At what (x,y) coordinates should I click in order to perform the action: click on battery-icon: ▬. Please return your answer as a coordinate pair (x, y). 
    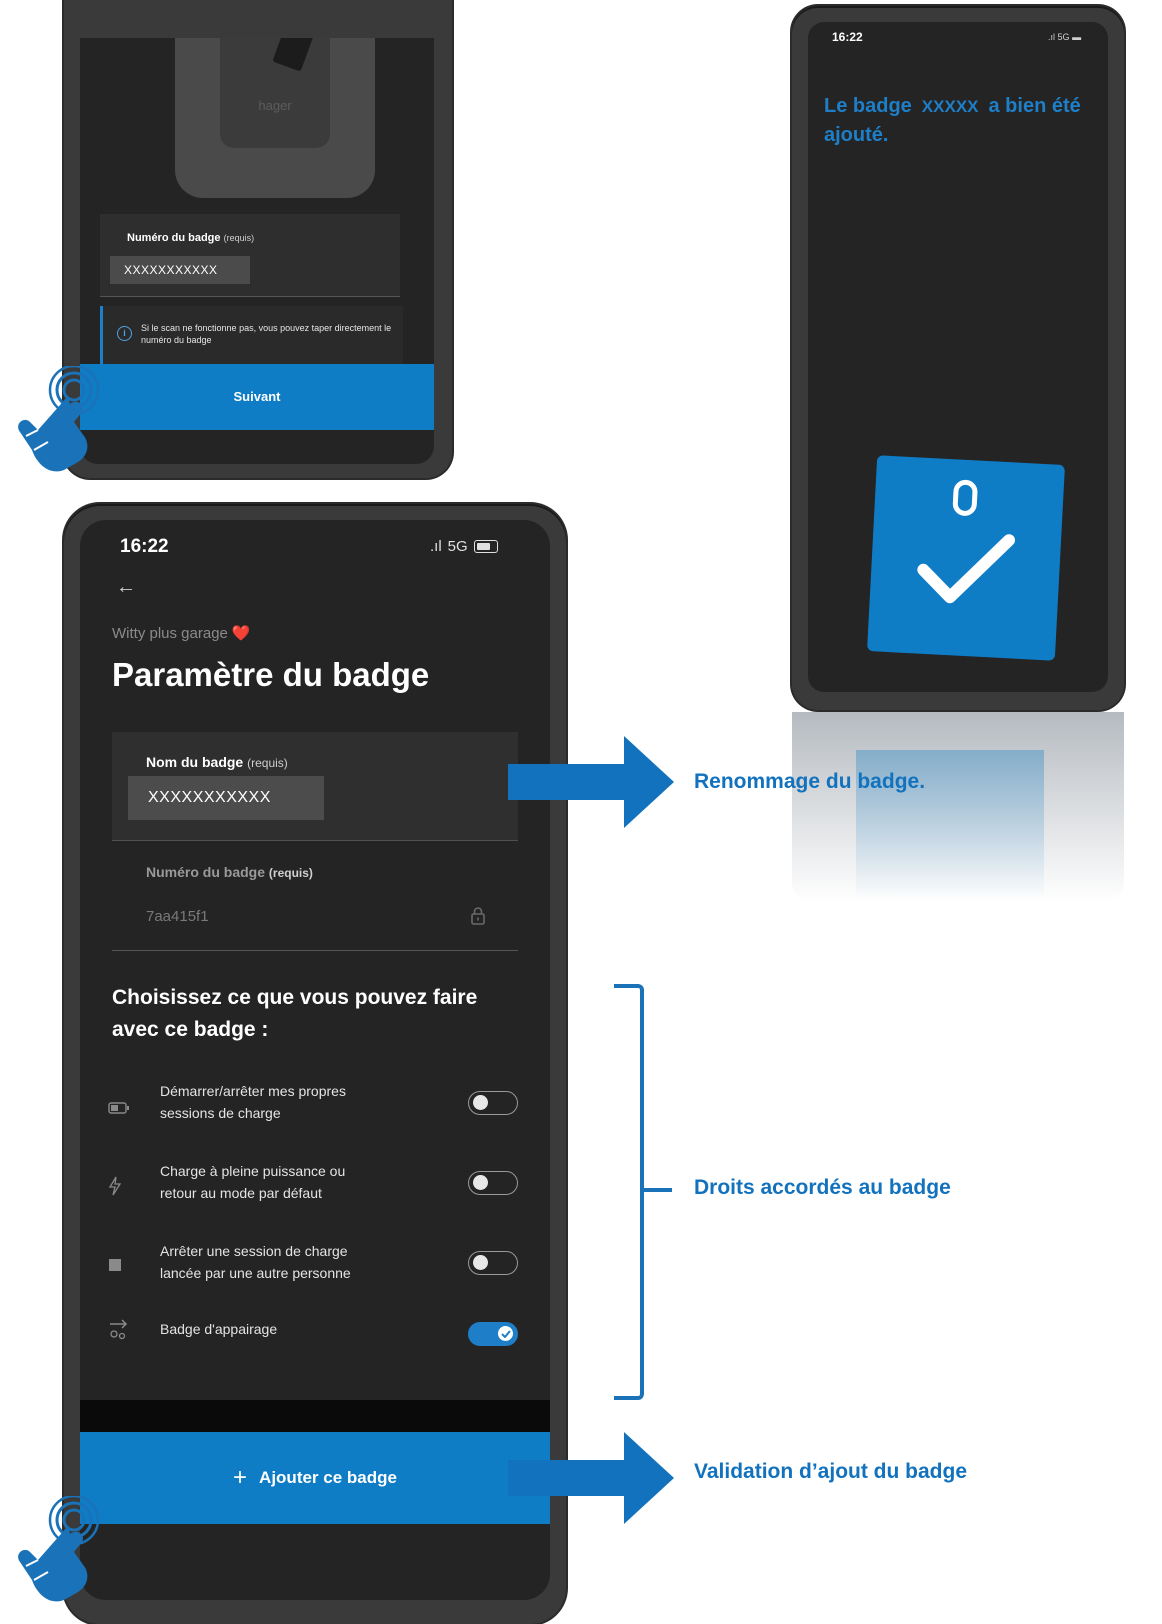
    Looking at the image, I should click on (1077, 37).